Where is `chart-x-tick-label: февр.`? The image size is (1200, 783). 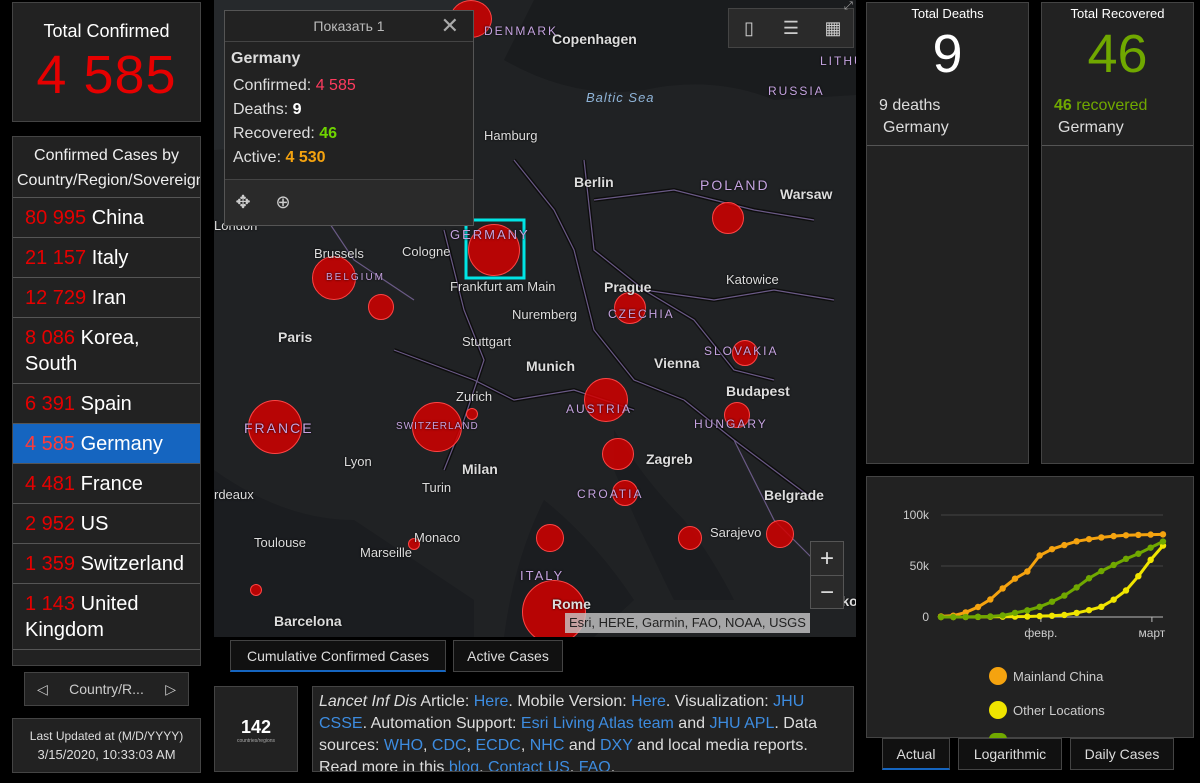
chart-x-tick-label: февр. is located at coordinates (1040, 633).